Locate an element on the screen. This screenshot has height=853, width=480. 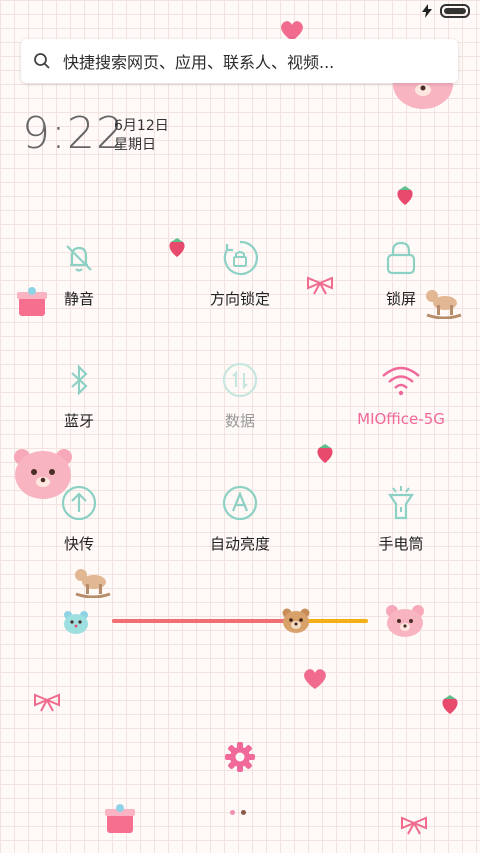
flashlight-icon is located at coordinates (401, 503).